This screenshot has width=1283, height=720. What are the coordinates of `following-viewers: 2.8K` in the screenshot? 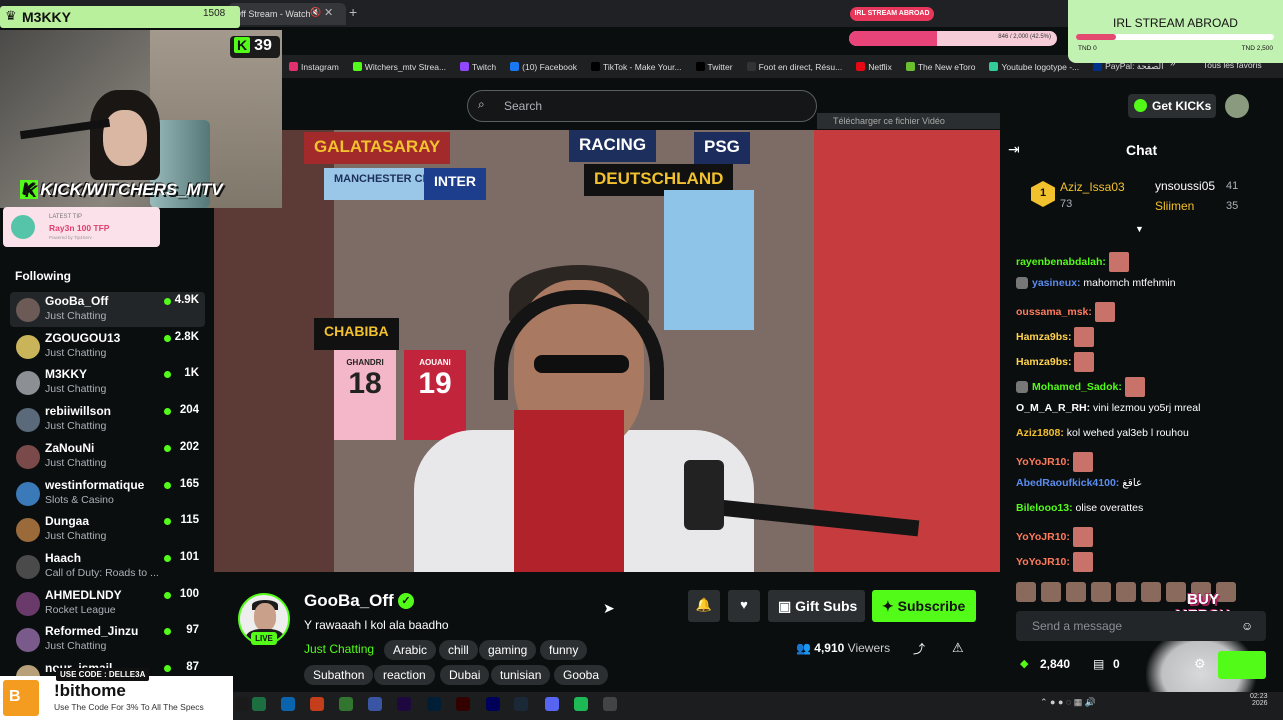 It's located at (186, 336).